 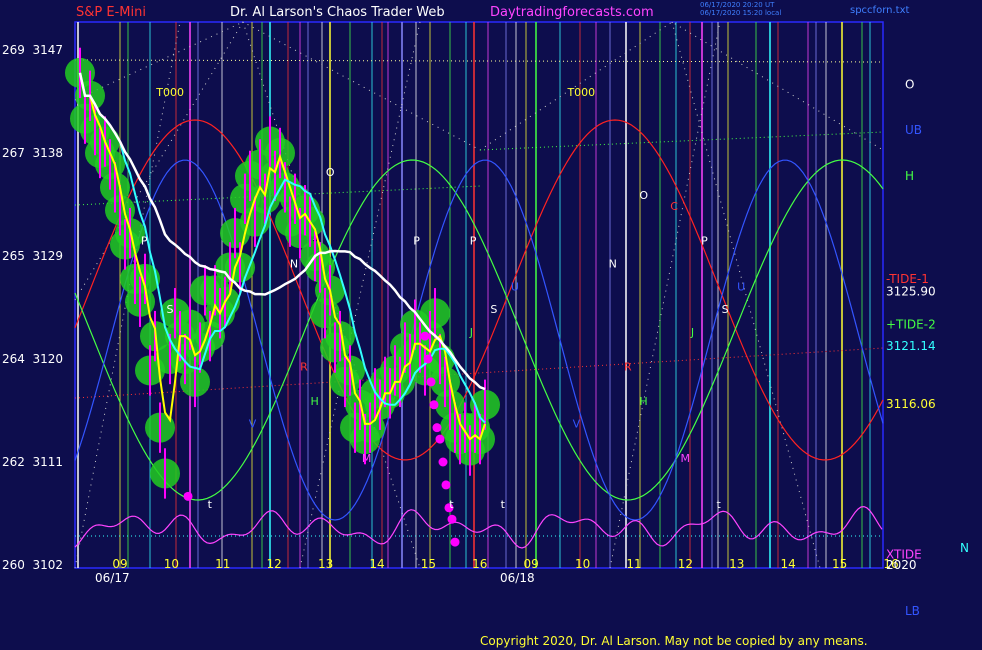 I want to click on right-label: LB, so click(x=912, y=611).